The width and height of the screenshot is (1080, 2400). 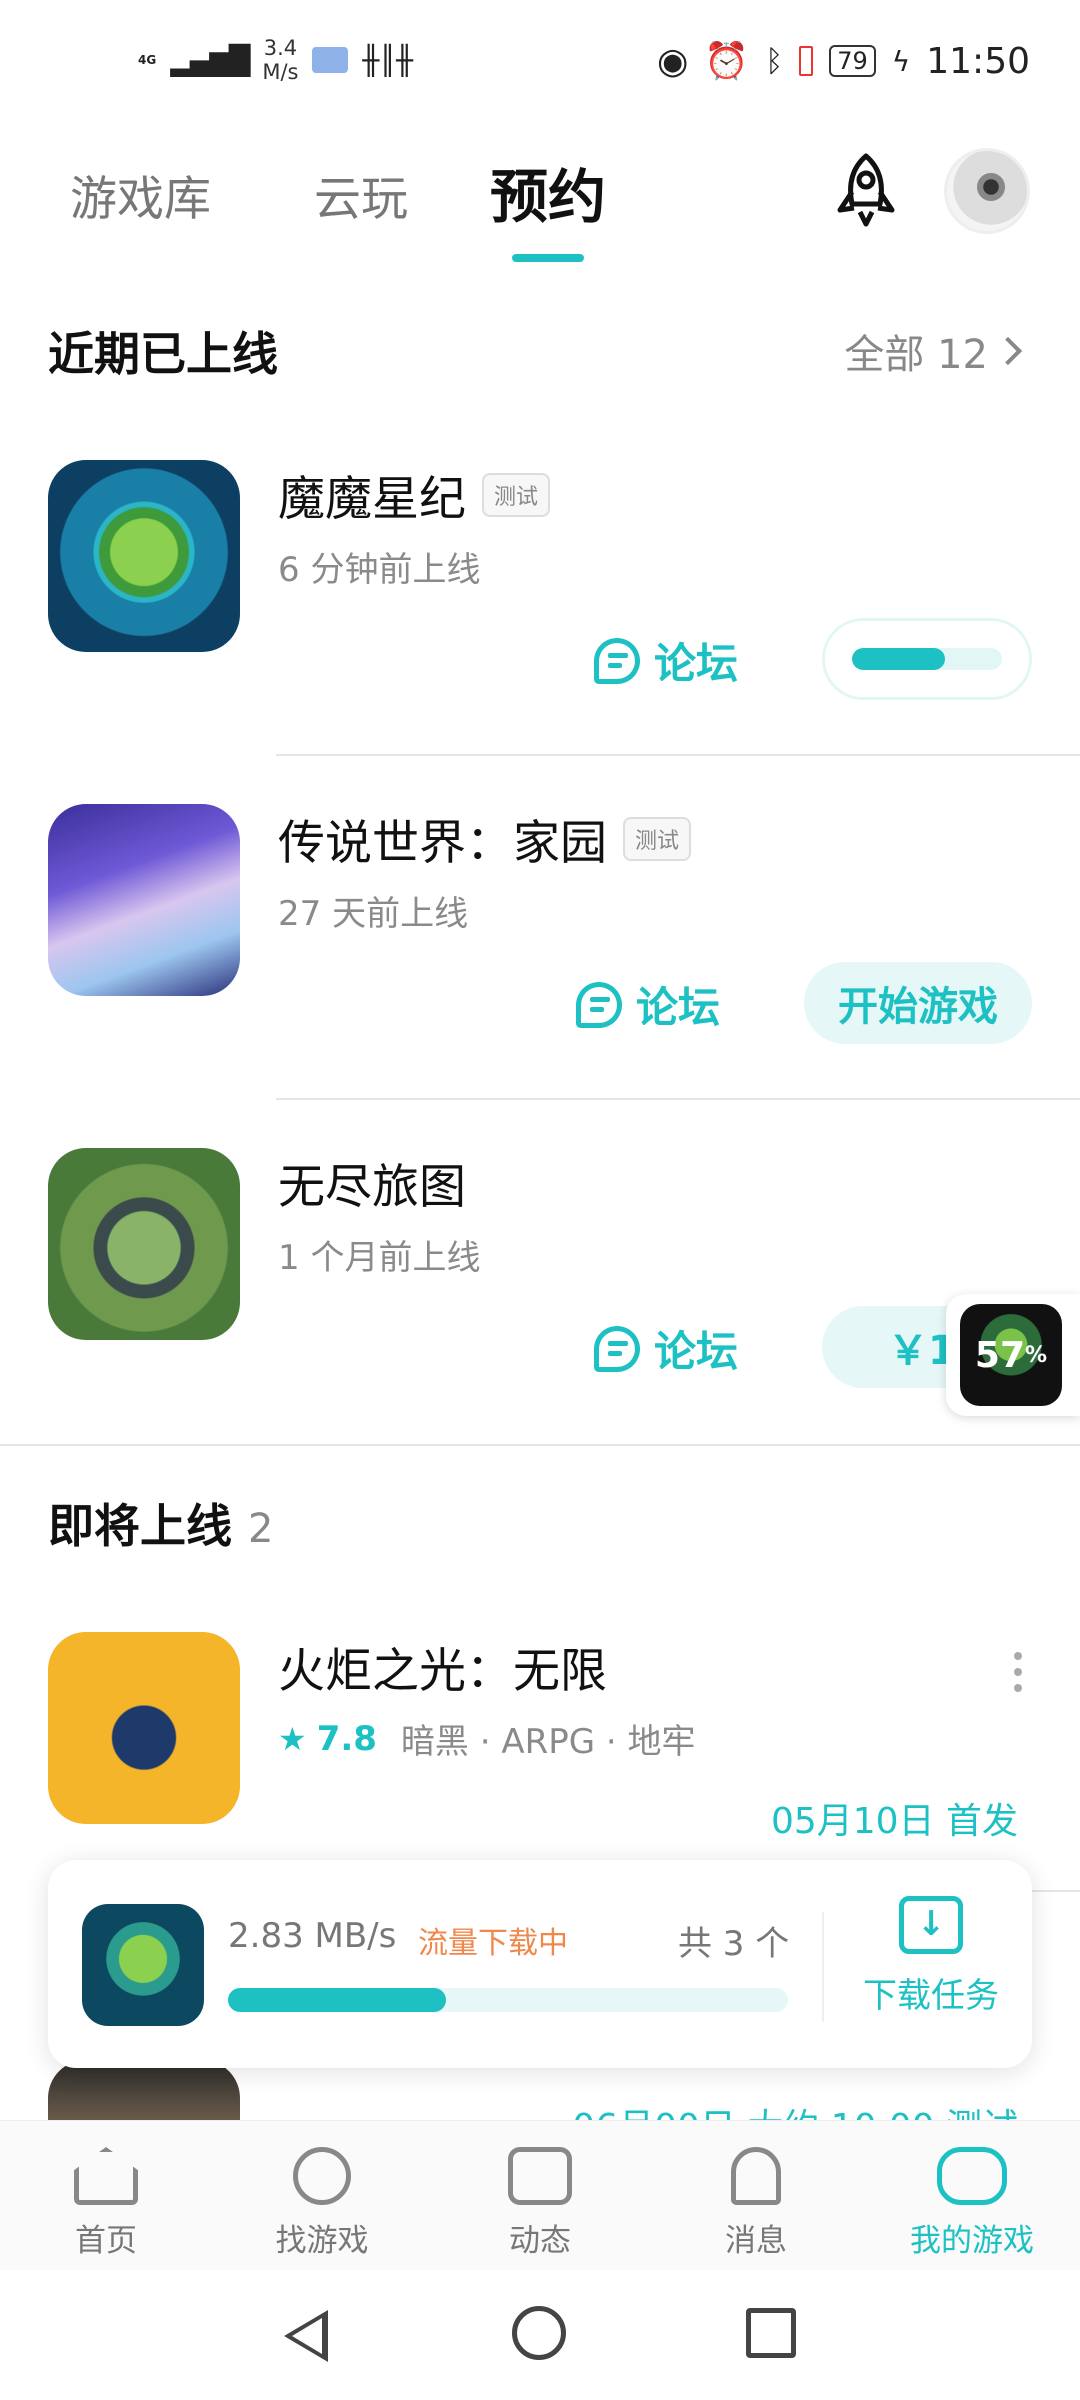 I want to click on game-rating-row: ★ 7.8 暗黑 · ARPG · 地牢, so click(x=487, y=1738).